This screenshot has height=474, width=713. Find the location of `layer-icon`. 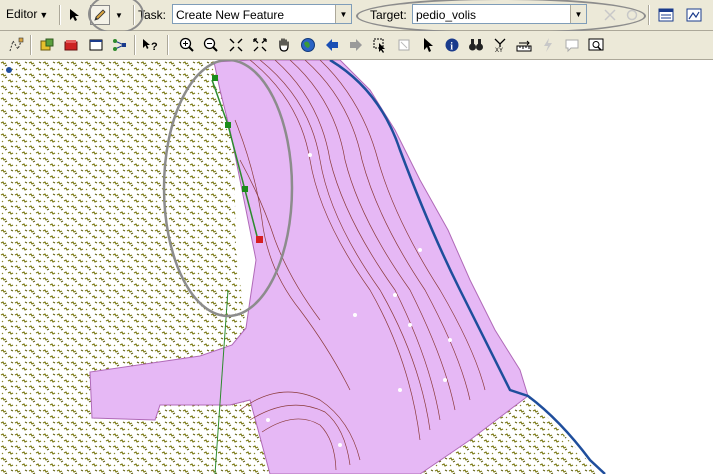

layer-icon is located at coordinates (71, 45).